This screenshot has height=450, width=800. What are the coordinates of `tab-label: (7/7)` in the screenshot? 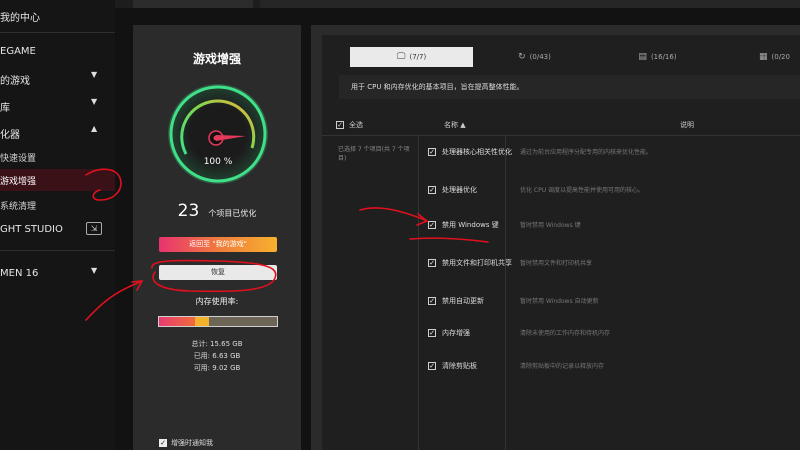 It's located at (418, 57).